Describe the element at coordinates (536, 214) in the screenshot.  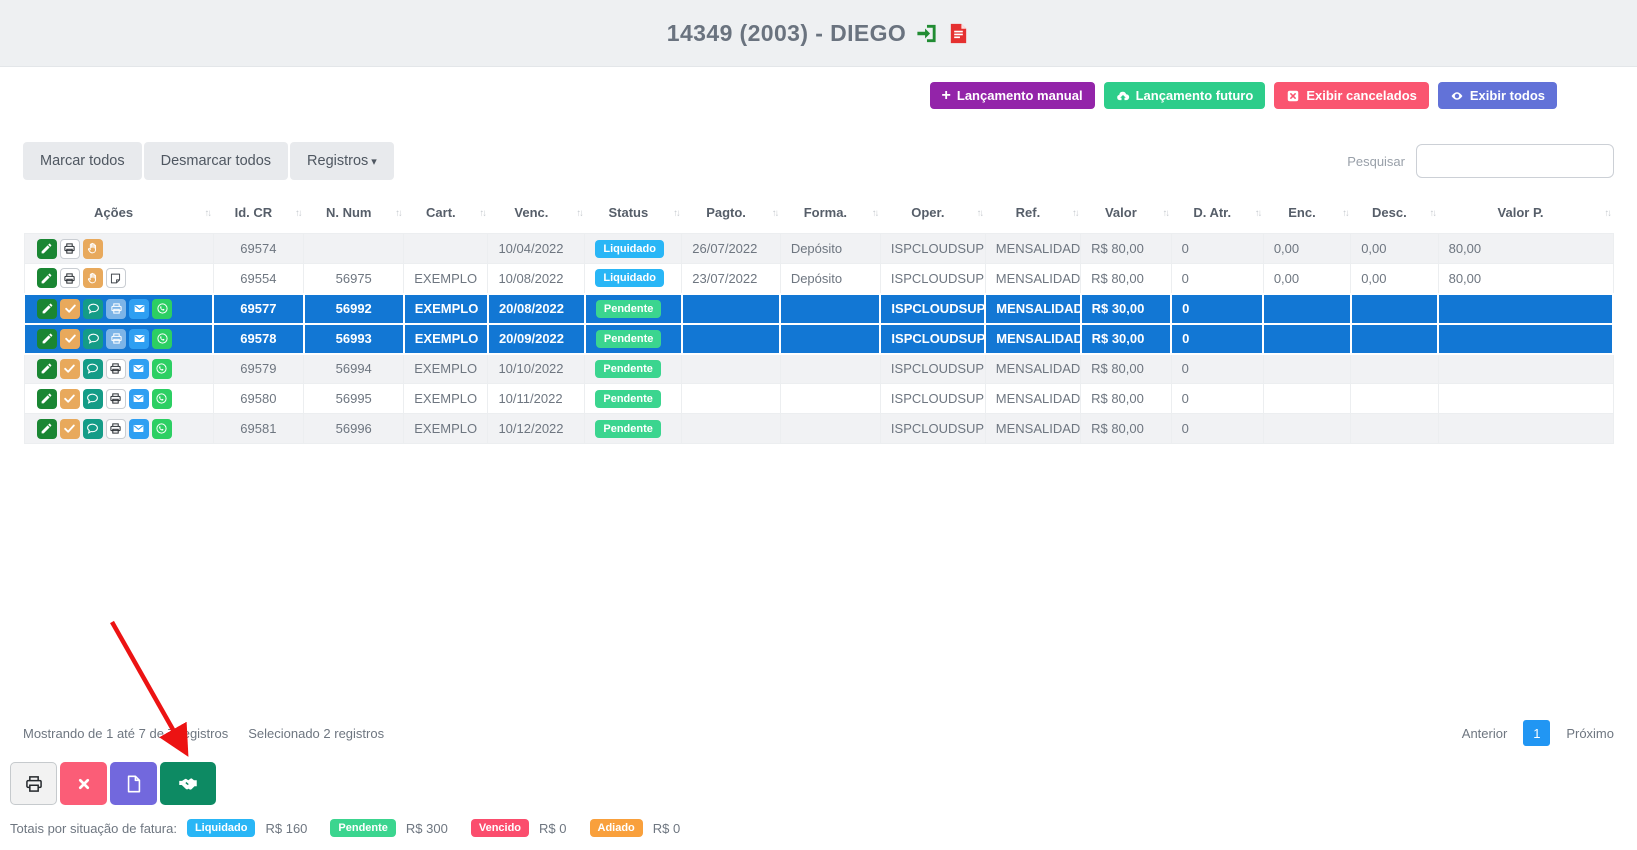
I see `column-header-venc: Venc. ↑↓` at that location.